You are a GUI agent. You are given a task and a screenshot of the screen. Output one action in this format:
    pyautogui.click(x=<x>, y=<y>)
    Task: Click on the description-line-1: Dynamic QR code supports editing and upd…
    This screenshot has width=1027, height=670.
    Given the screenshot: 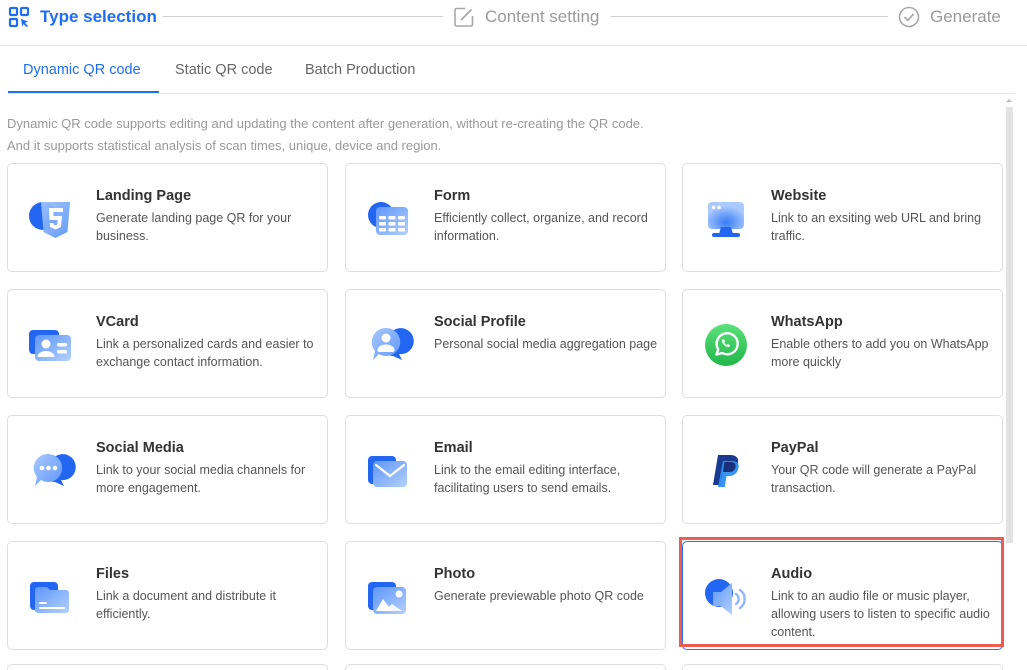 What is the action you would take?
    pyautogui.click(x=325, y=123)
    